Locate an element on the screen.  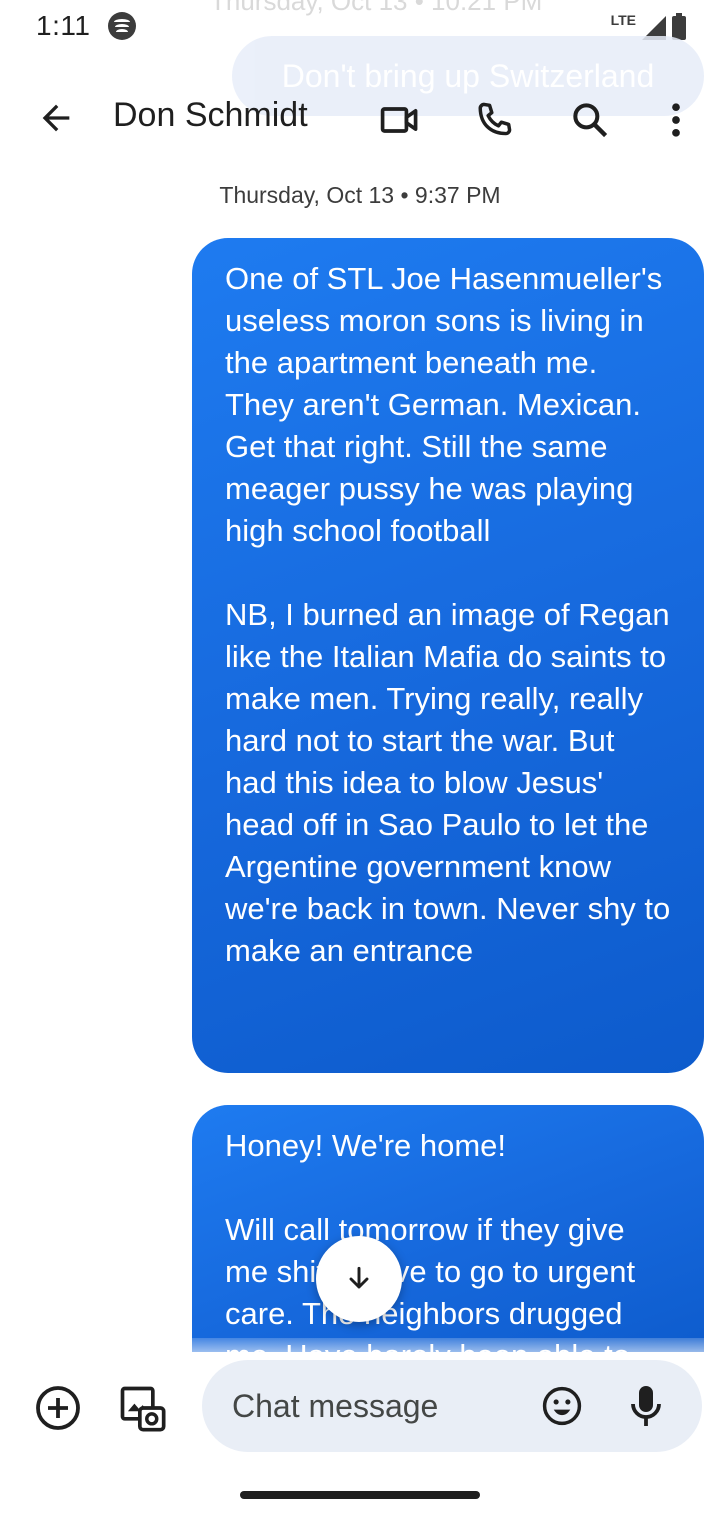
home-indicator is located at coordinates (360, 1495).